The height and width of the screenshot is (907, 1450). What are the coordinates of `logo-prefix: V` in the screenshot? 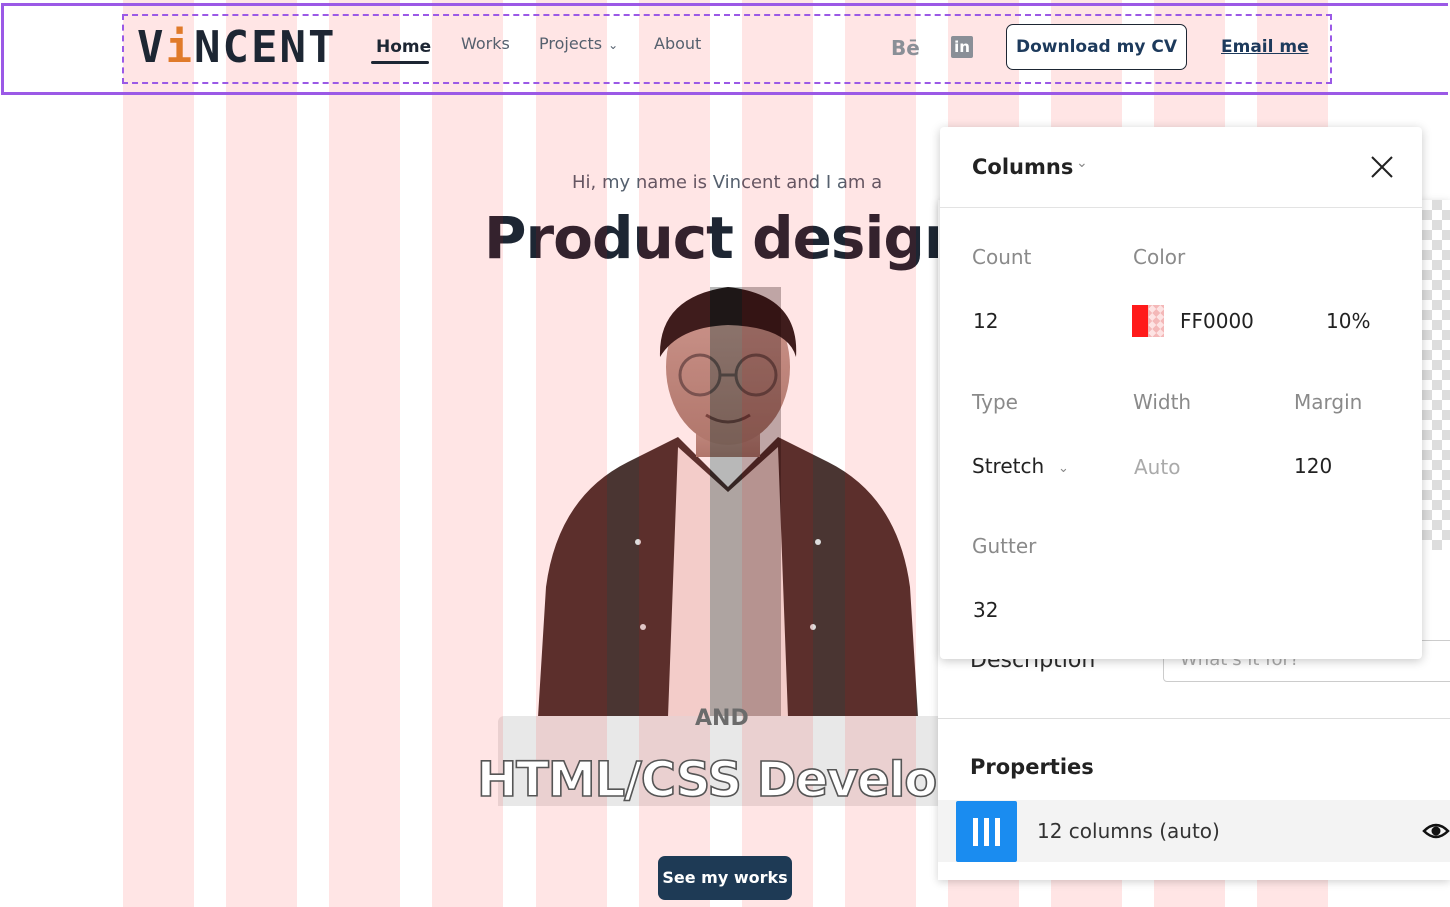 It's located at (151, 47).